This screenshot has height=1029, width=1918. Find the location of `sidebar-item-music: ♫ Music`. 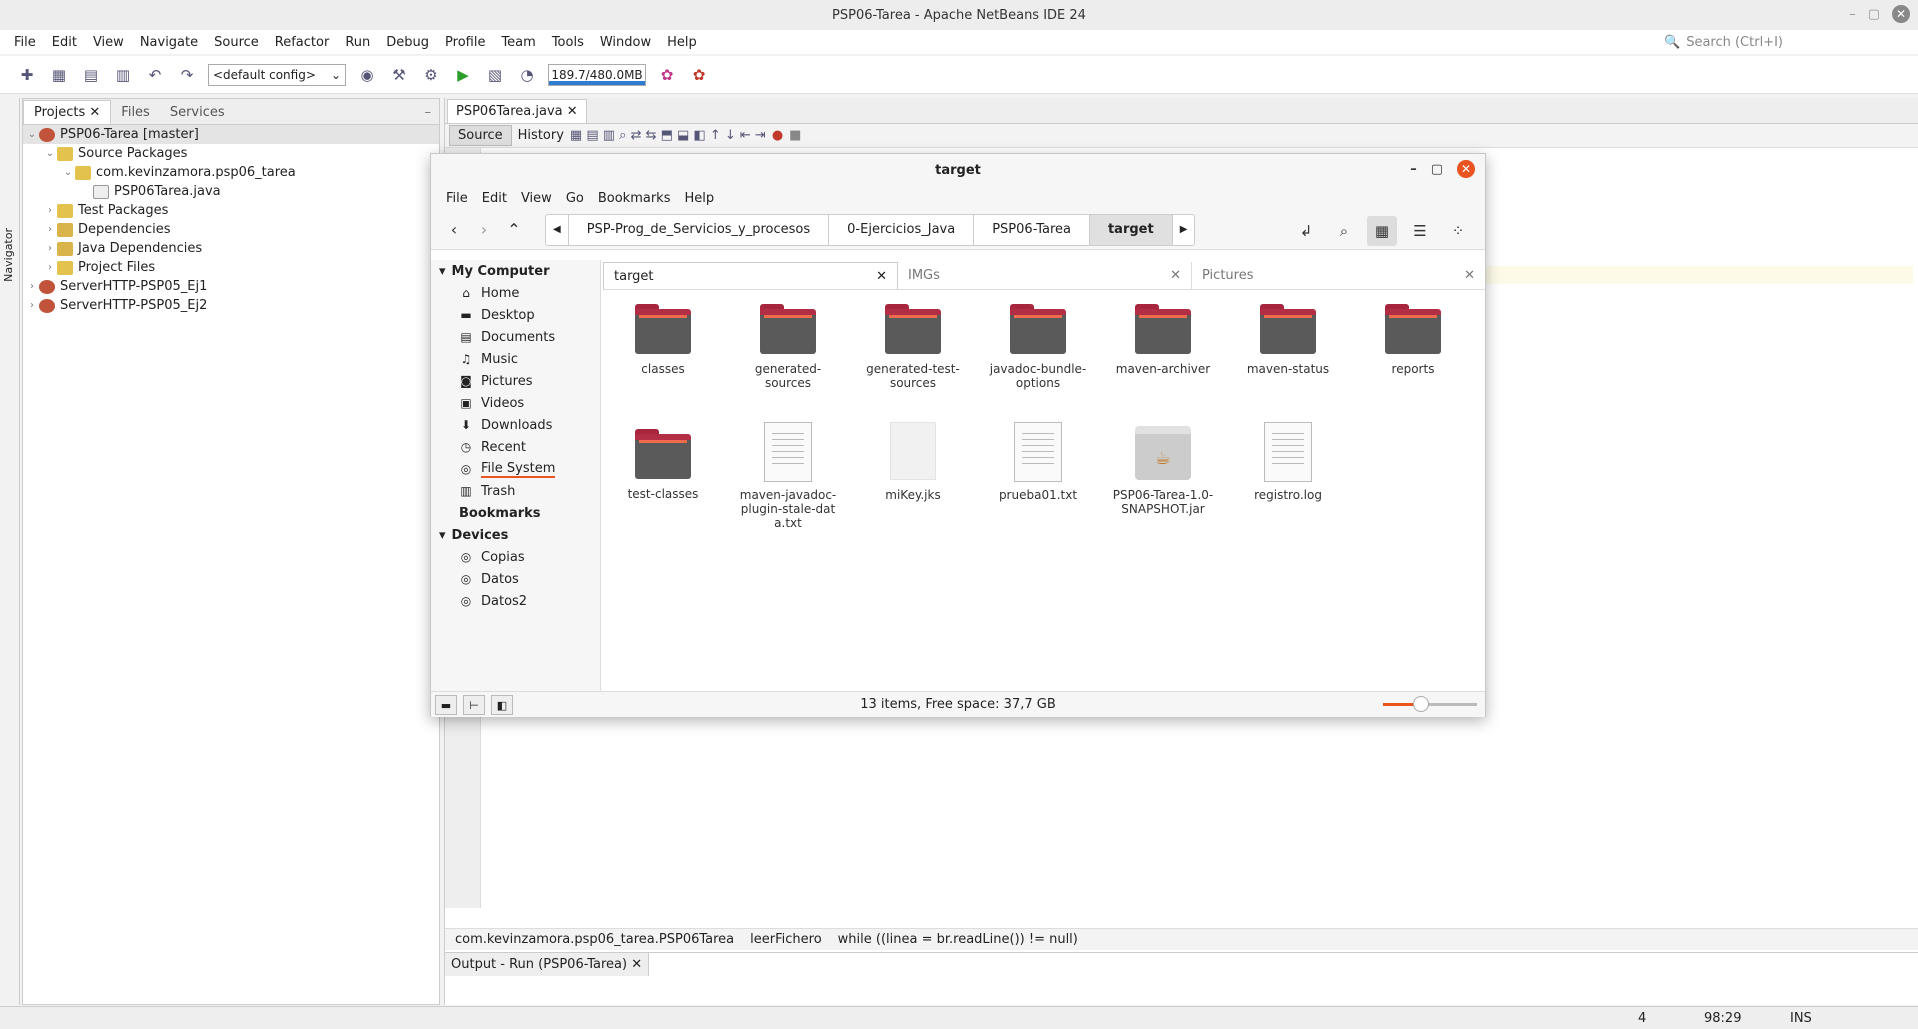

sidebar-item-music: ♫ Music is located at coordinates (515, 359).